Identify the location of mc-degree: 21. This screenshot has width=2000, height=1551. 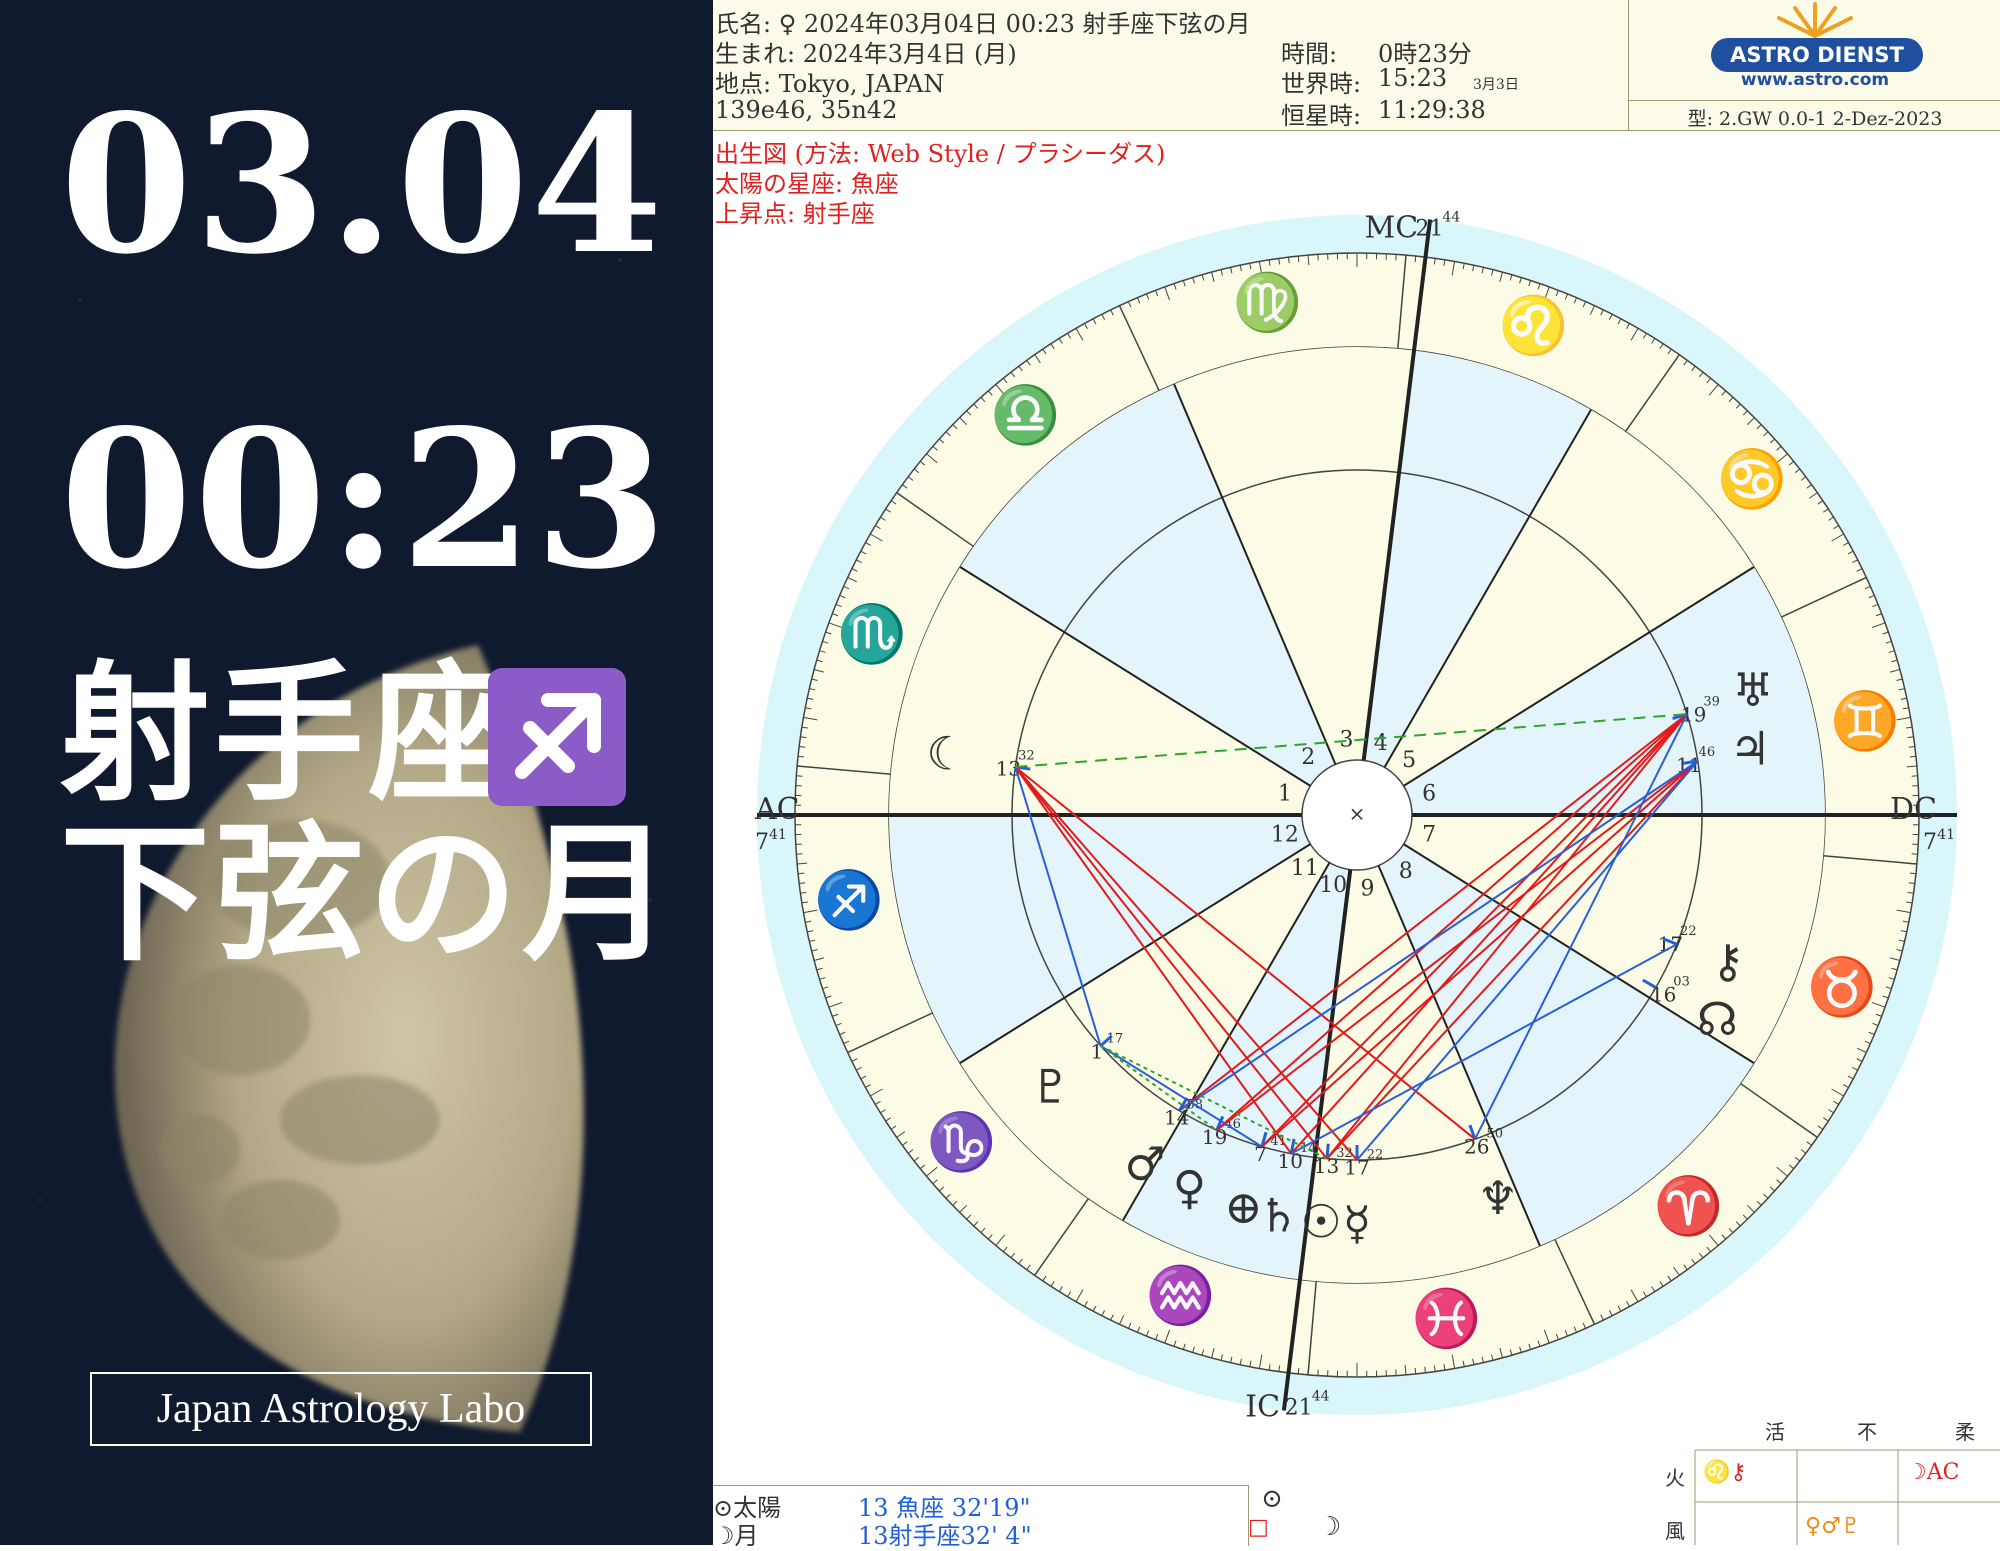
(1429, 229).